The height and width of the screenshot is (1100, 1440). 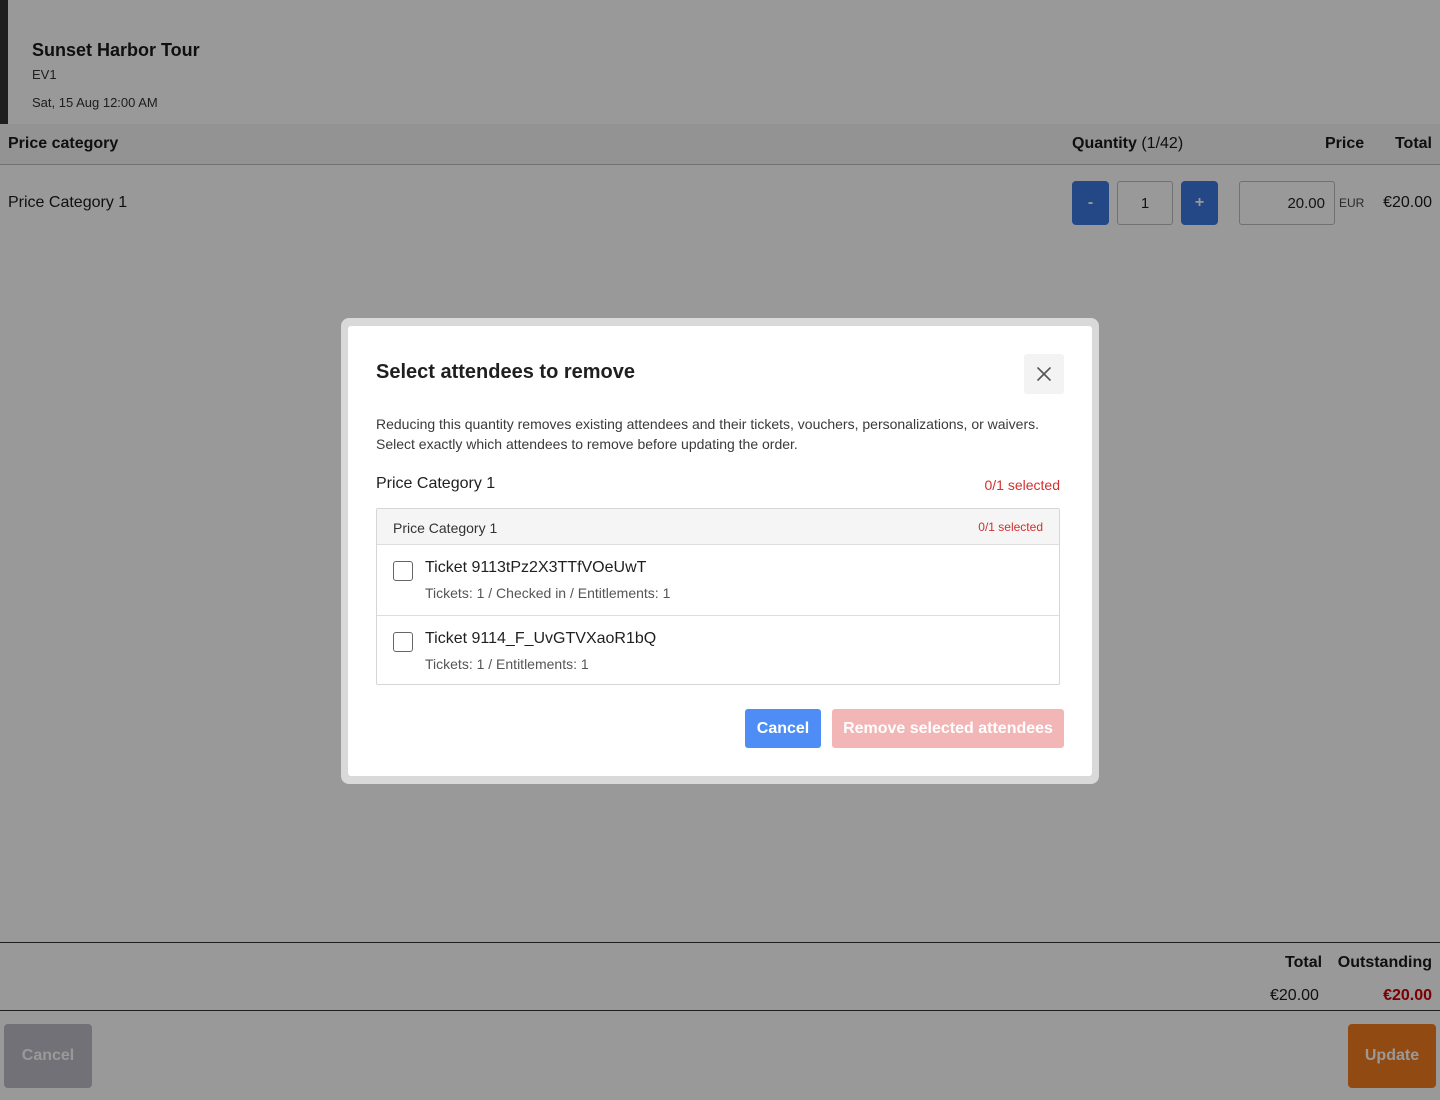 I want to click on dialog-cancel-button: Cancel, so click(x=783, y=728).